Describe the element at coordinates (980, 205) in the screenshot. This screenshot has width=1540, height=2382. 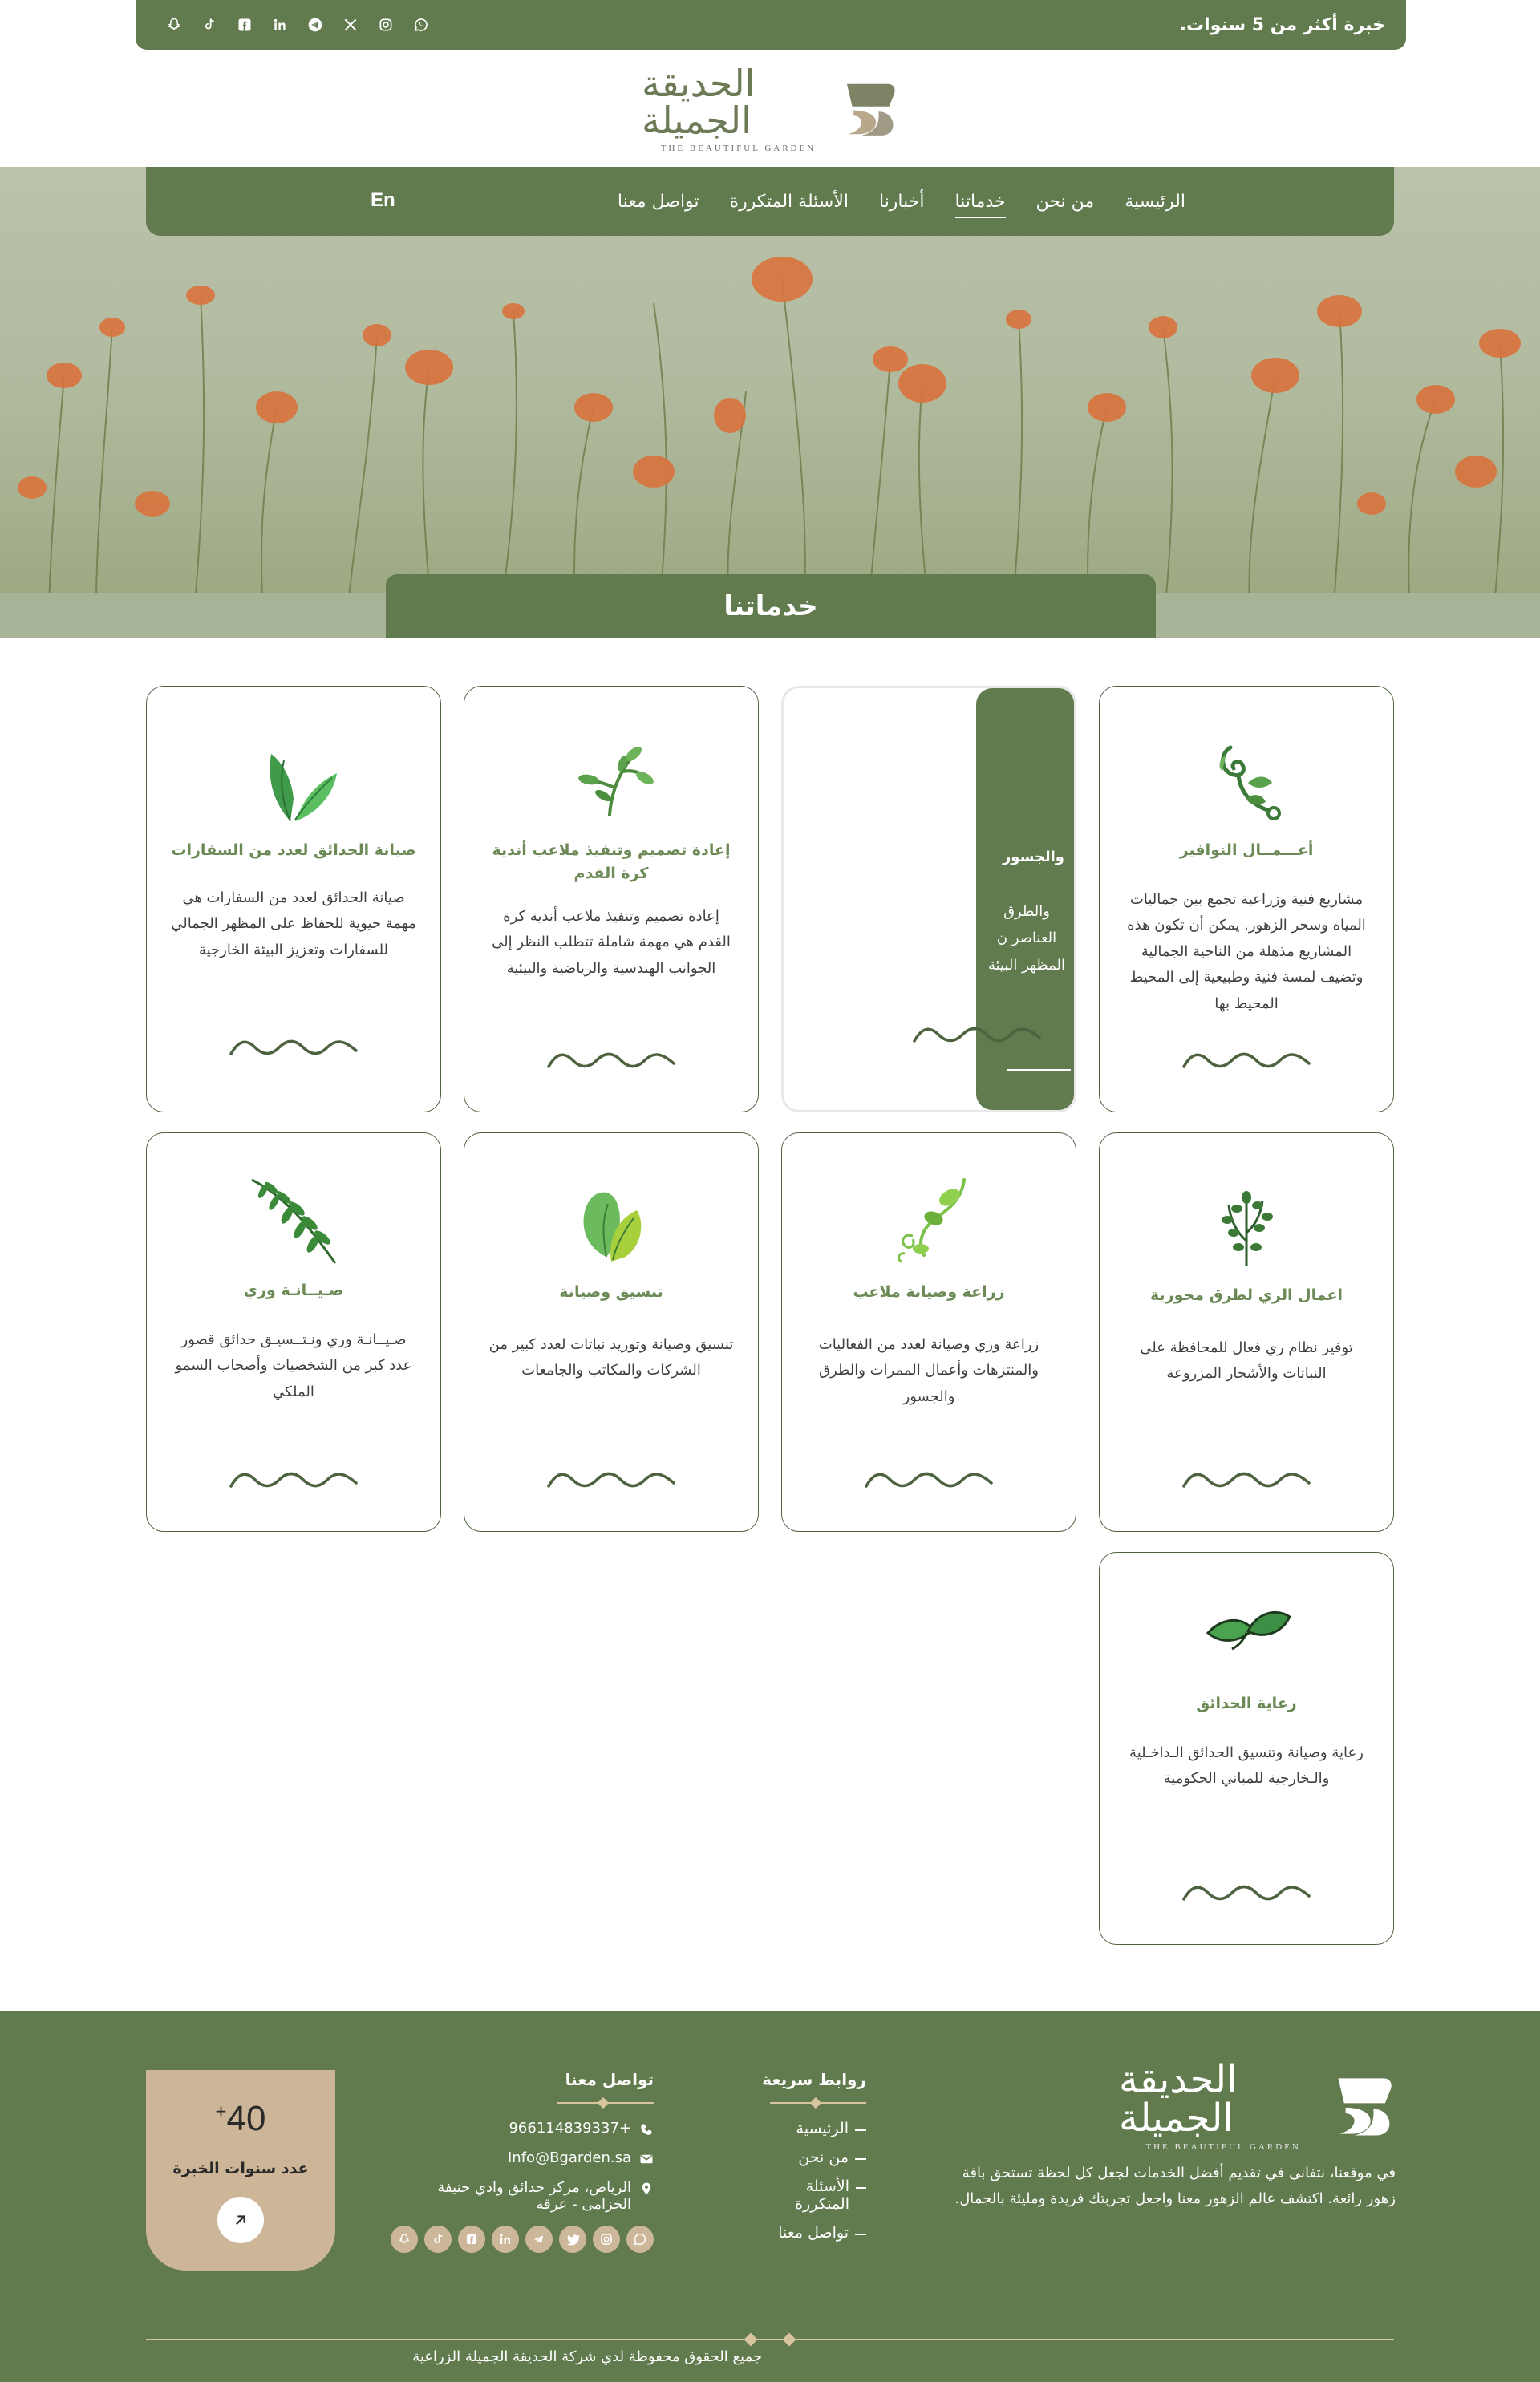
I see `nav-item-services: خدماتنا` at that location.